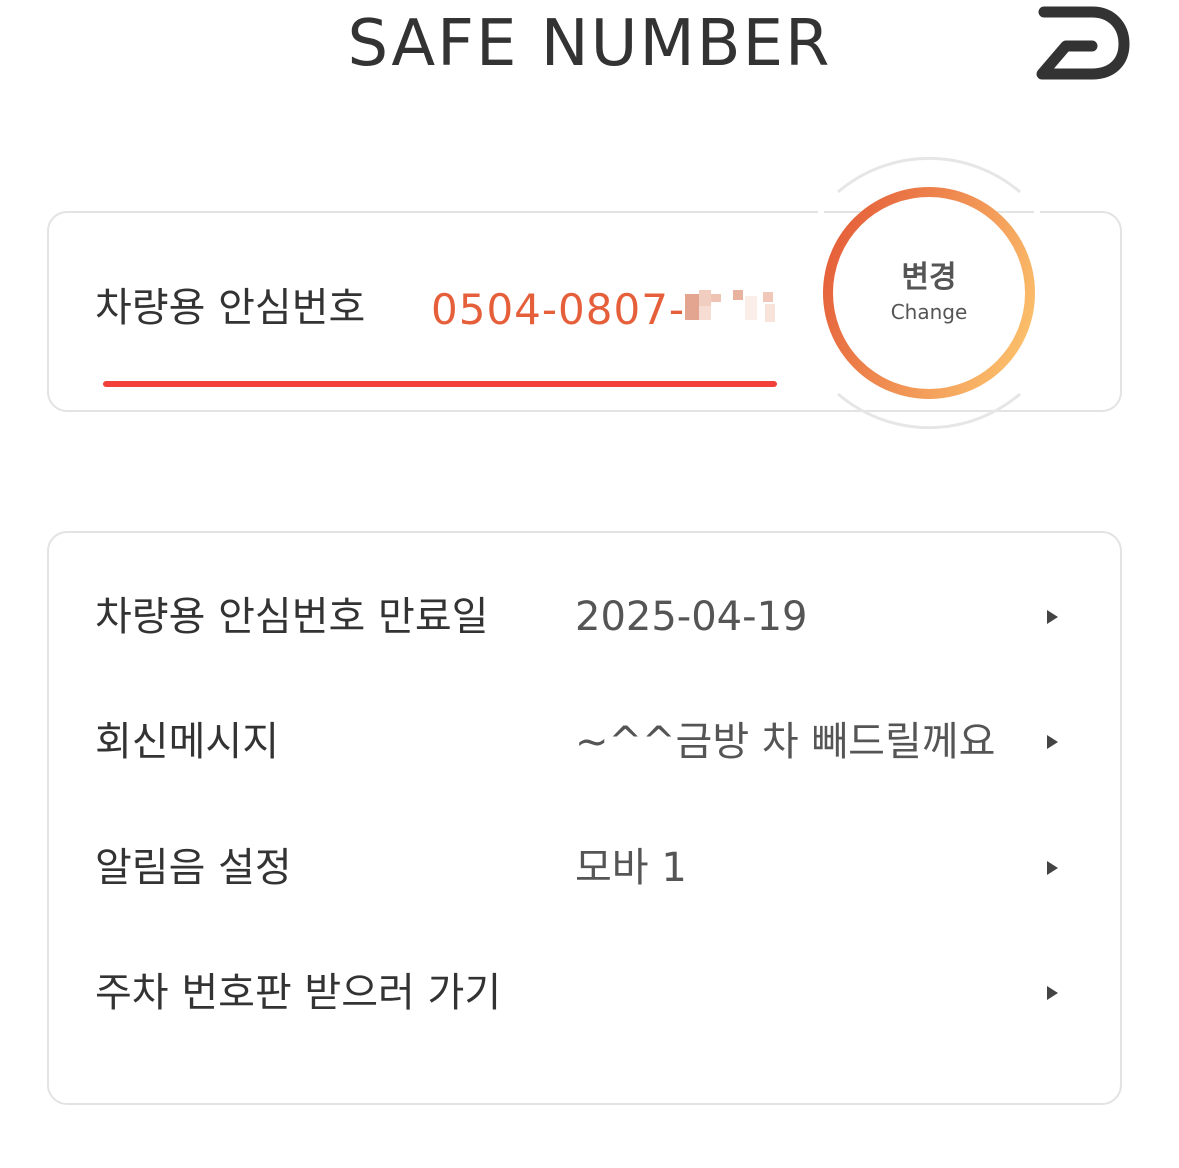 The image size is (1179, 1168). Describe the element at coordinates (1082, 43) in the screenshot. I see `d-logo-icon` at that location.